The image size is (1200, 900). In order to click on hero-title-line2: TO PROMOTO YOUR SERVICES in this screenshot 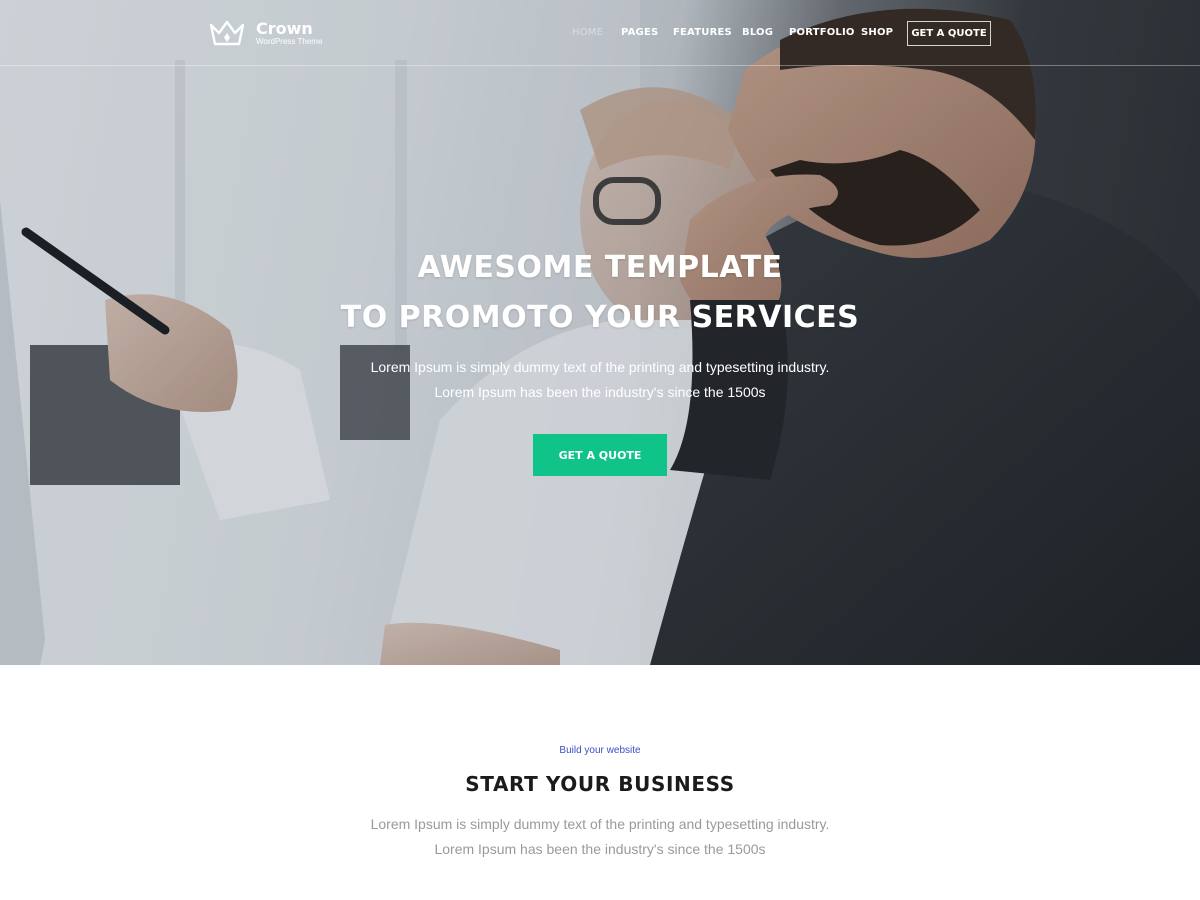, I will do `click(600, 317)`.